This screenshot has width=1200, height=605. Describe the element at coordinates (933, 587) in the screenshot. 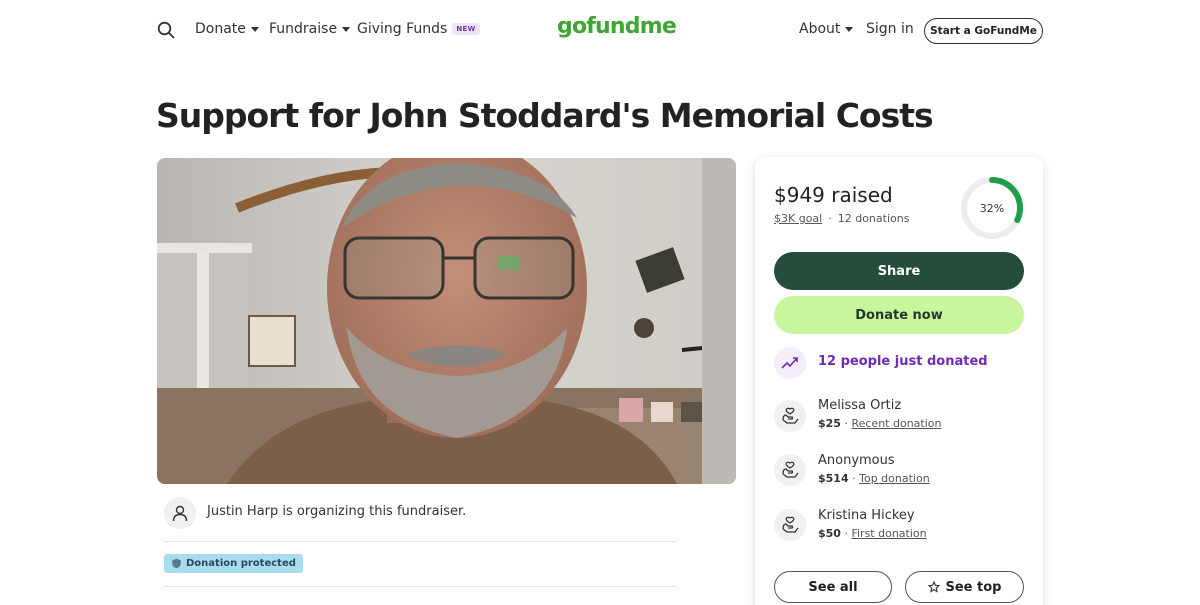

I see `star-icon` at that location.